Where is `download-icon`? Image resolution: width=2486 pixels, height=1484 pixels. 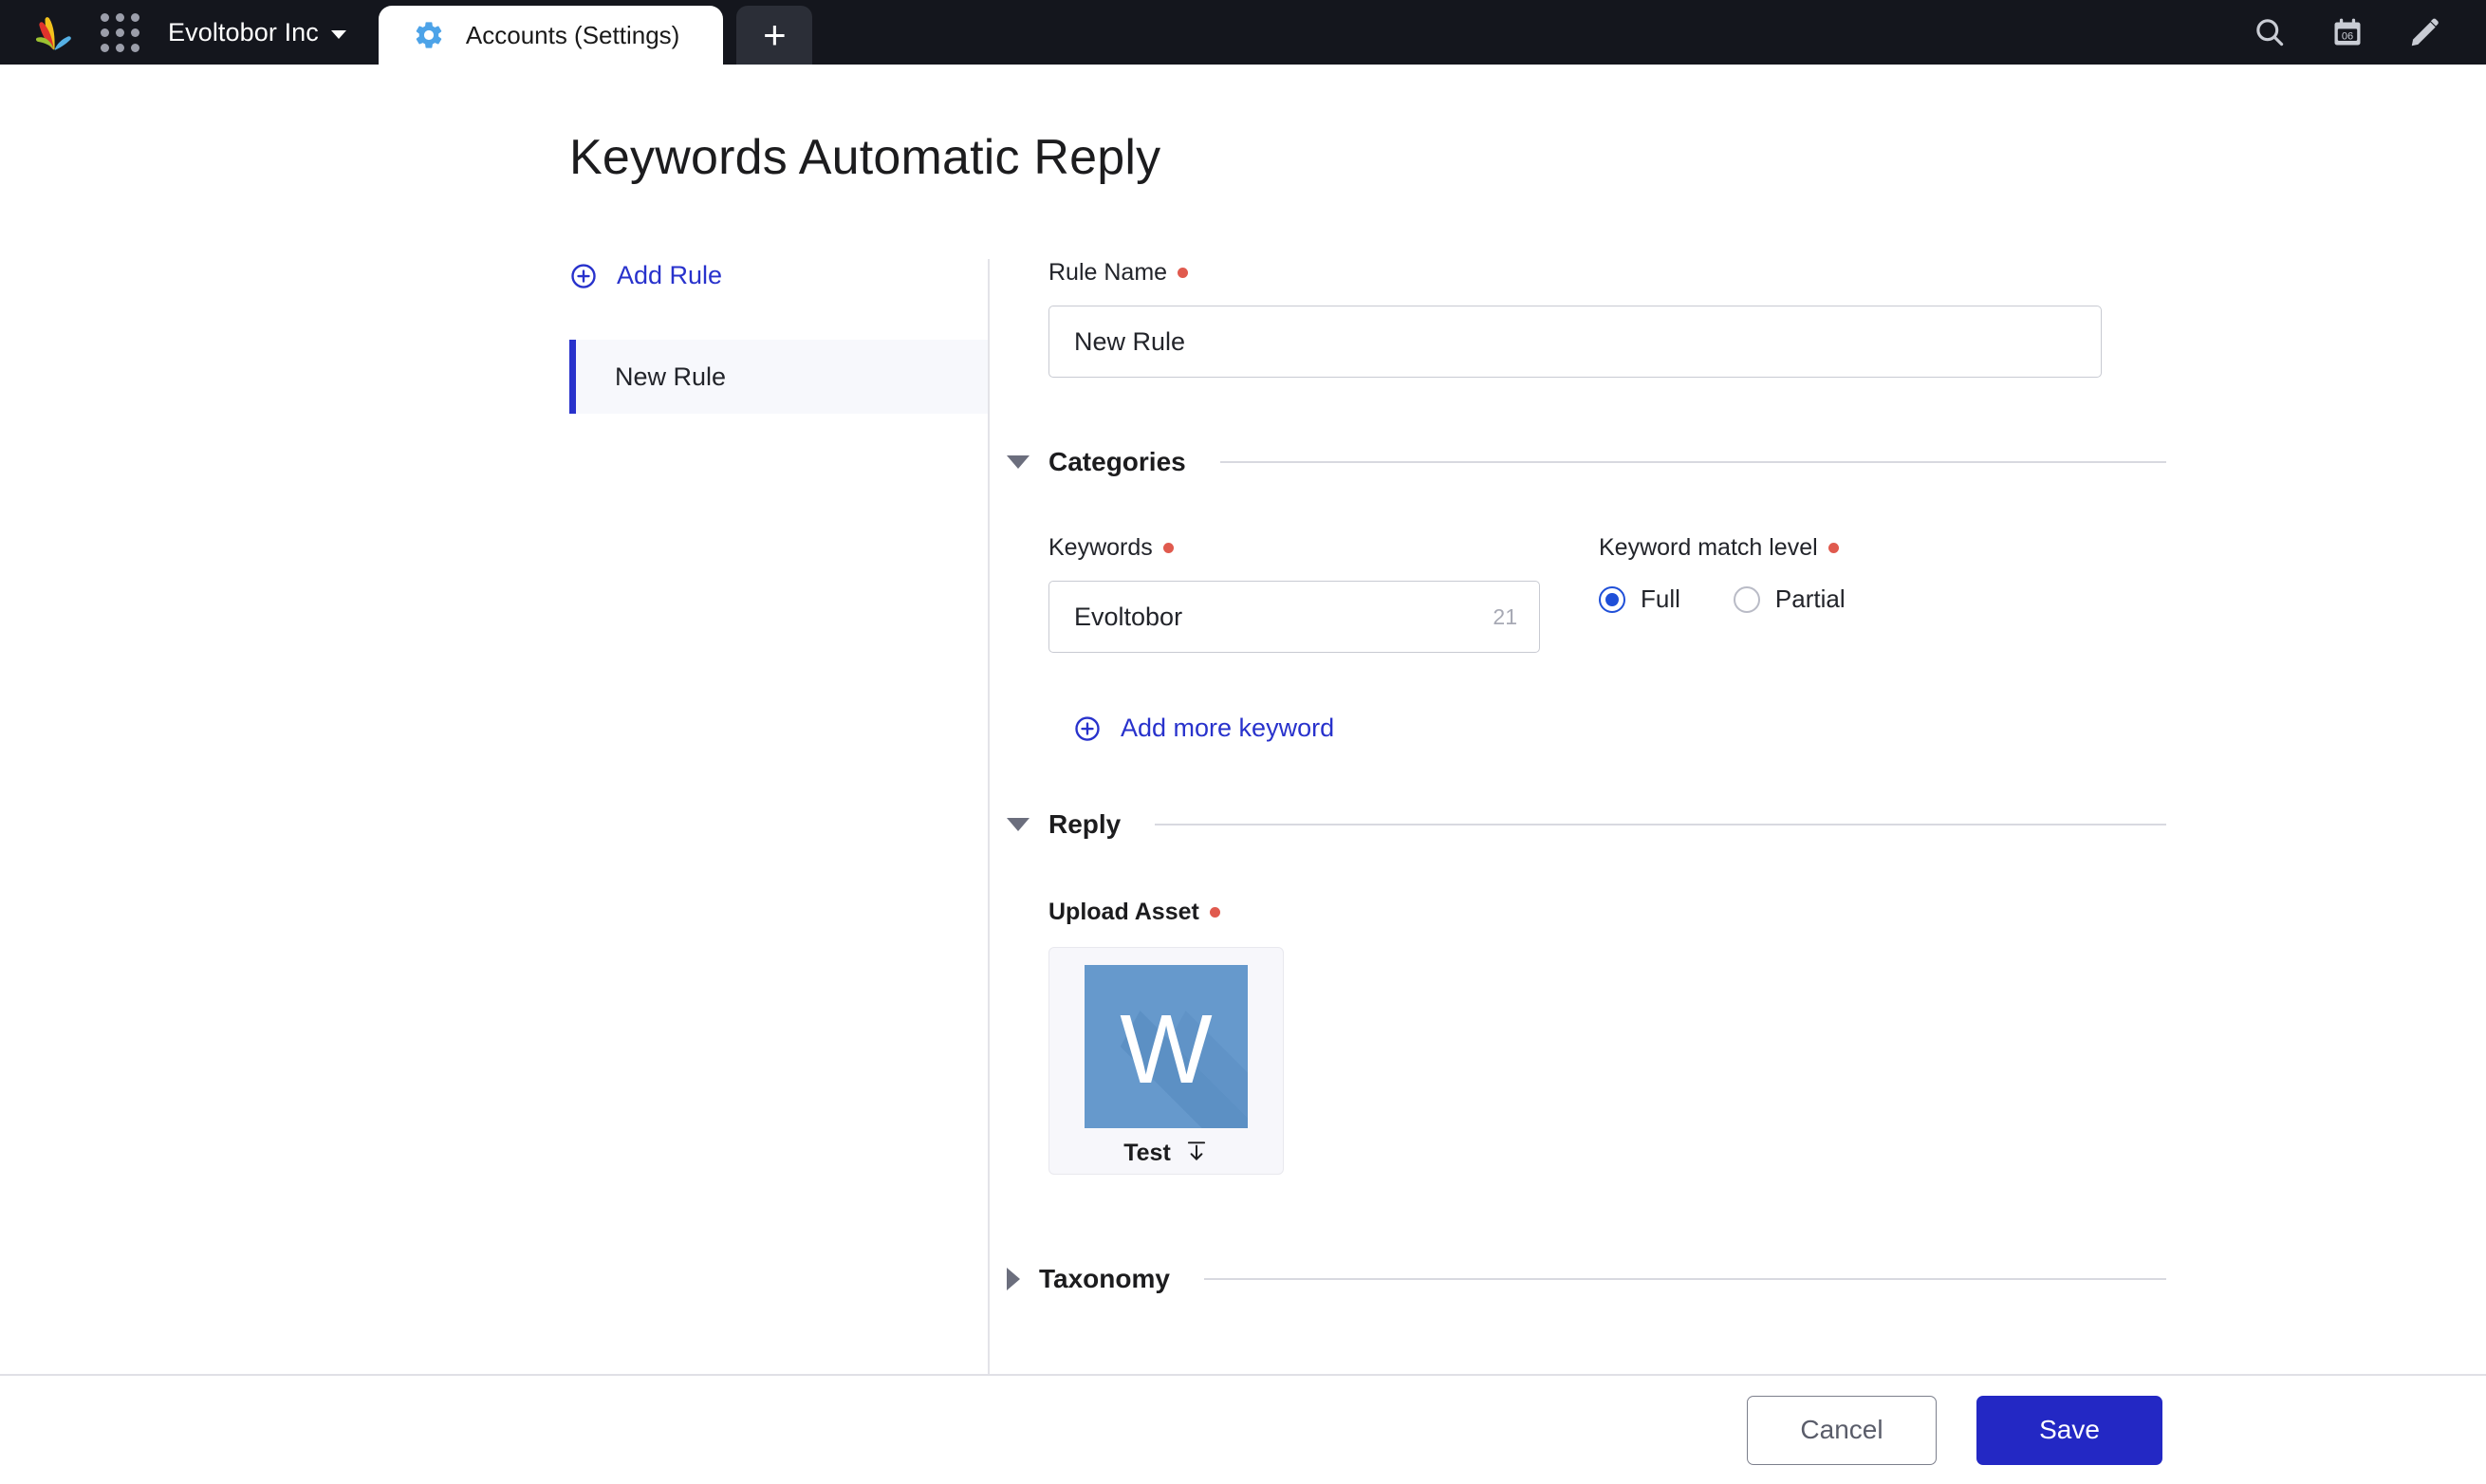 download-icon is located at coordinates (1197, 1154).